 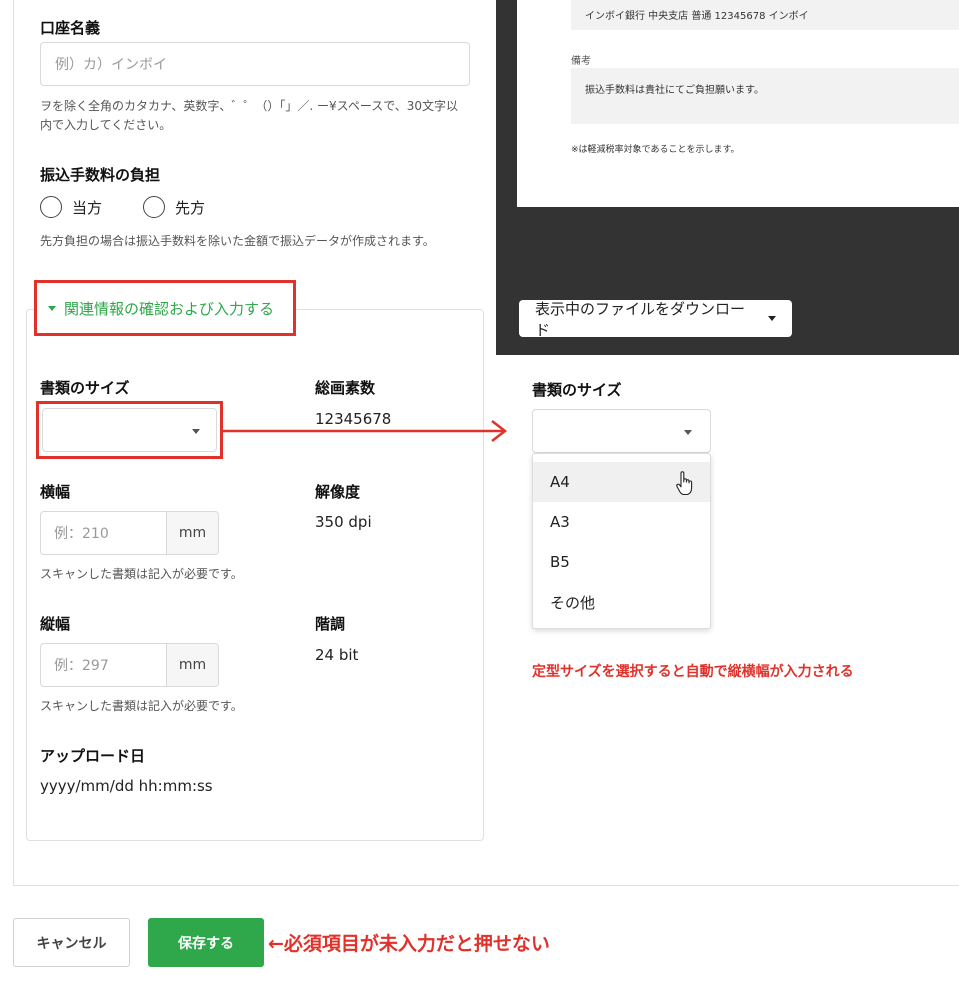 What do you see at coordinates (353, 419) in the screenshot?
I see `total-pixels-value: 12345678` at bounding box center [353, 419].